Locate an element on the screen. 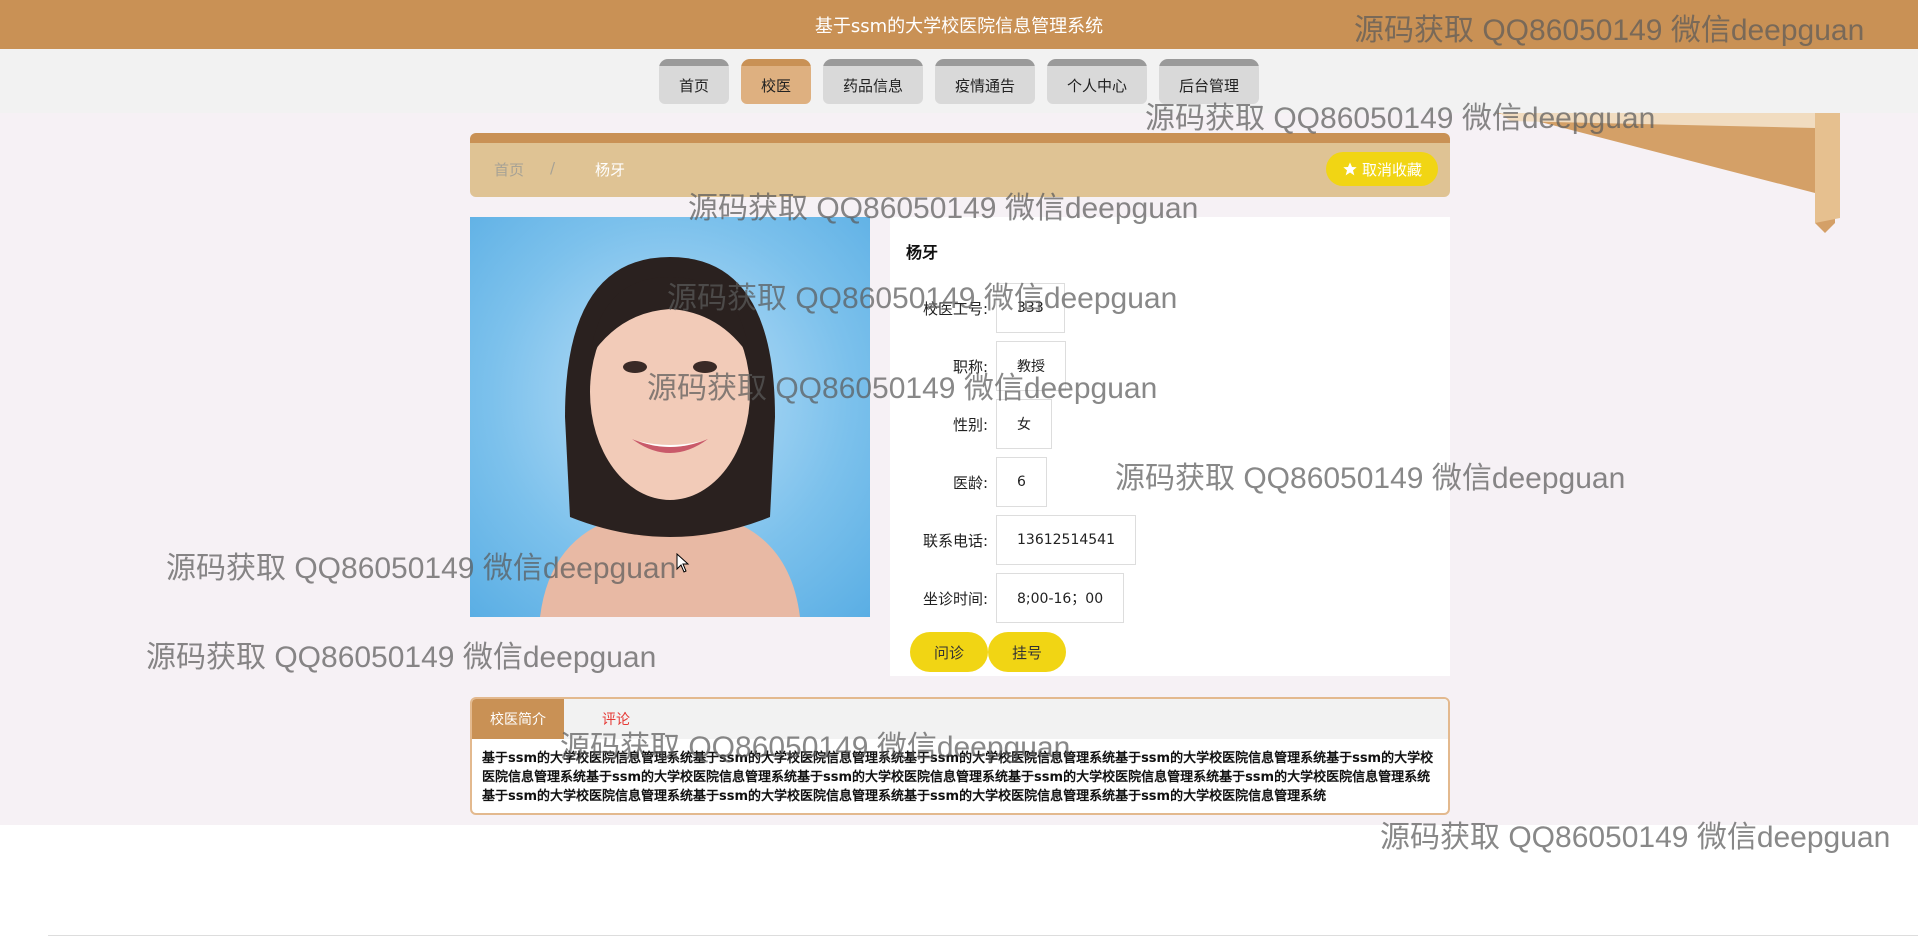 The width and height of the screenshot is (1918, 938). field-label: 医龄: is located at coordinates (970, 482).